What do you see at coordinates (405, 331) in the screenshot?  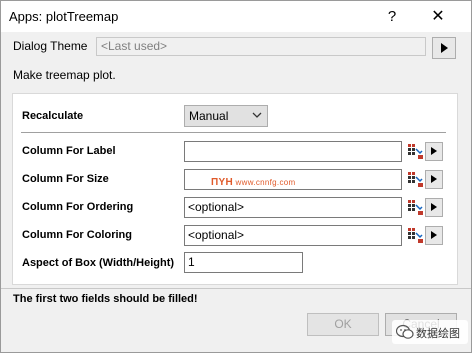 I see `wechat-icon` at bounding box center [405, 331].